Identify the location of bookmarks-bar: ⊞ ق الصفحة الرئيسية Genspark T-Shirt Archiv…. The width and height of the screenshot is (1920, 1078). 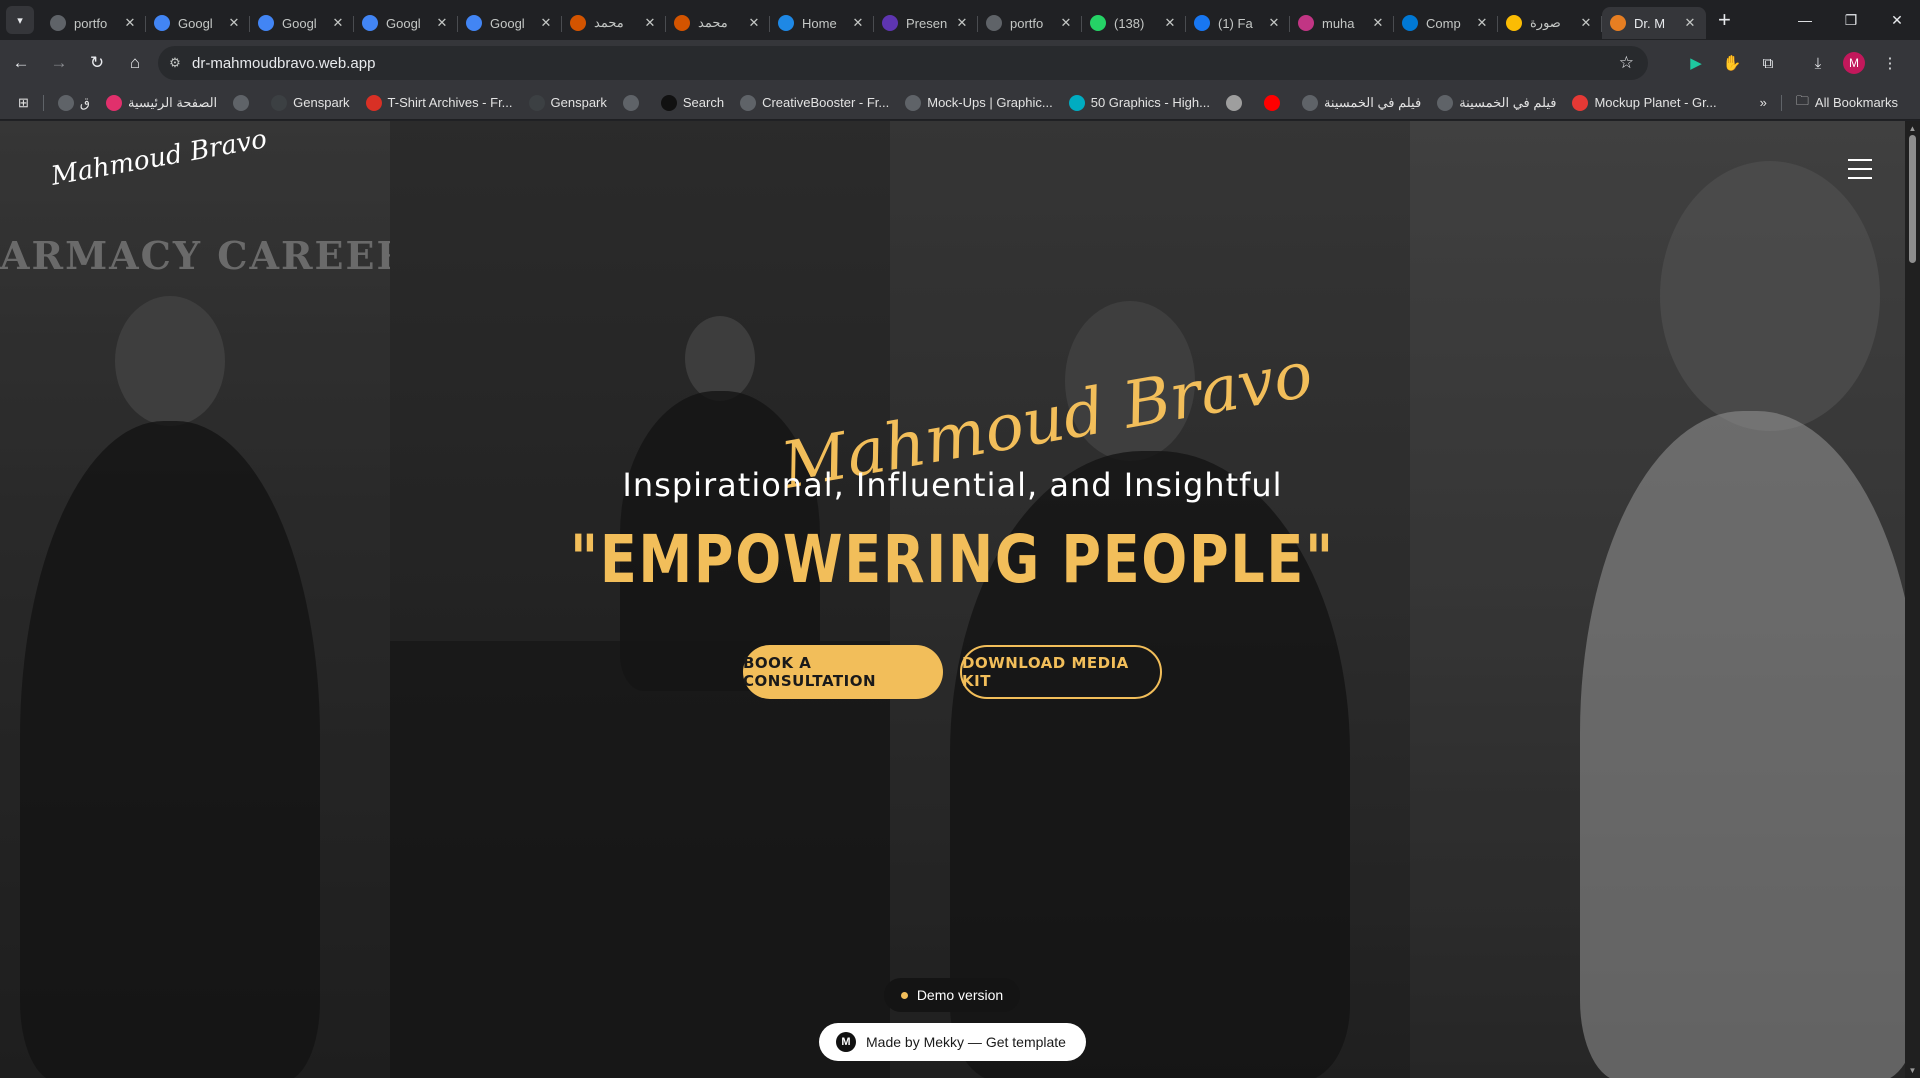
(960, 103).